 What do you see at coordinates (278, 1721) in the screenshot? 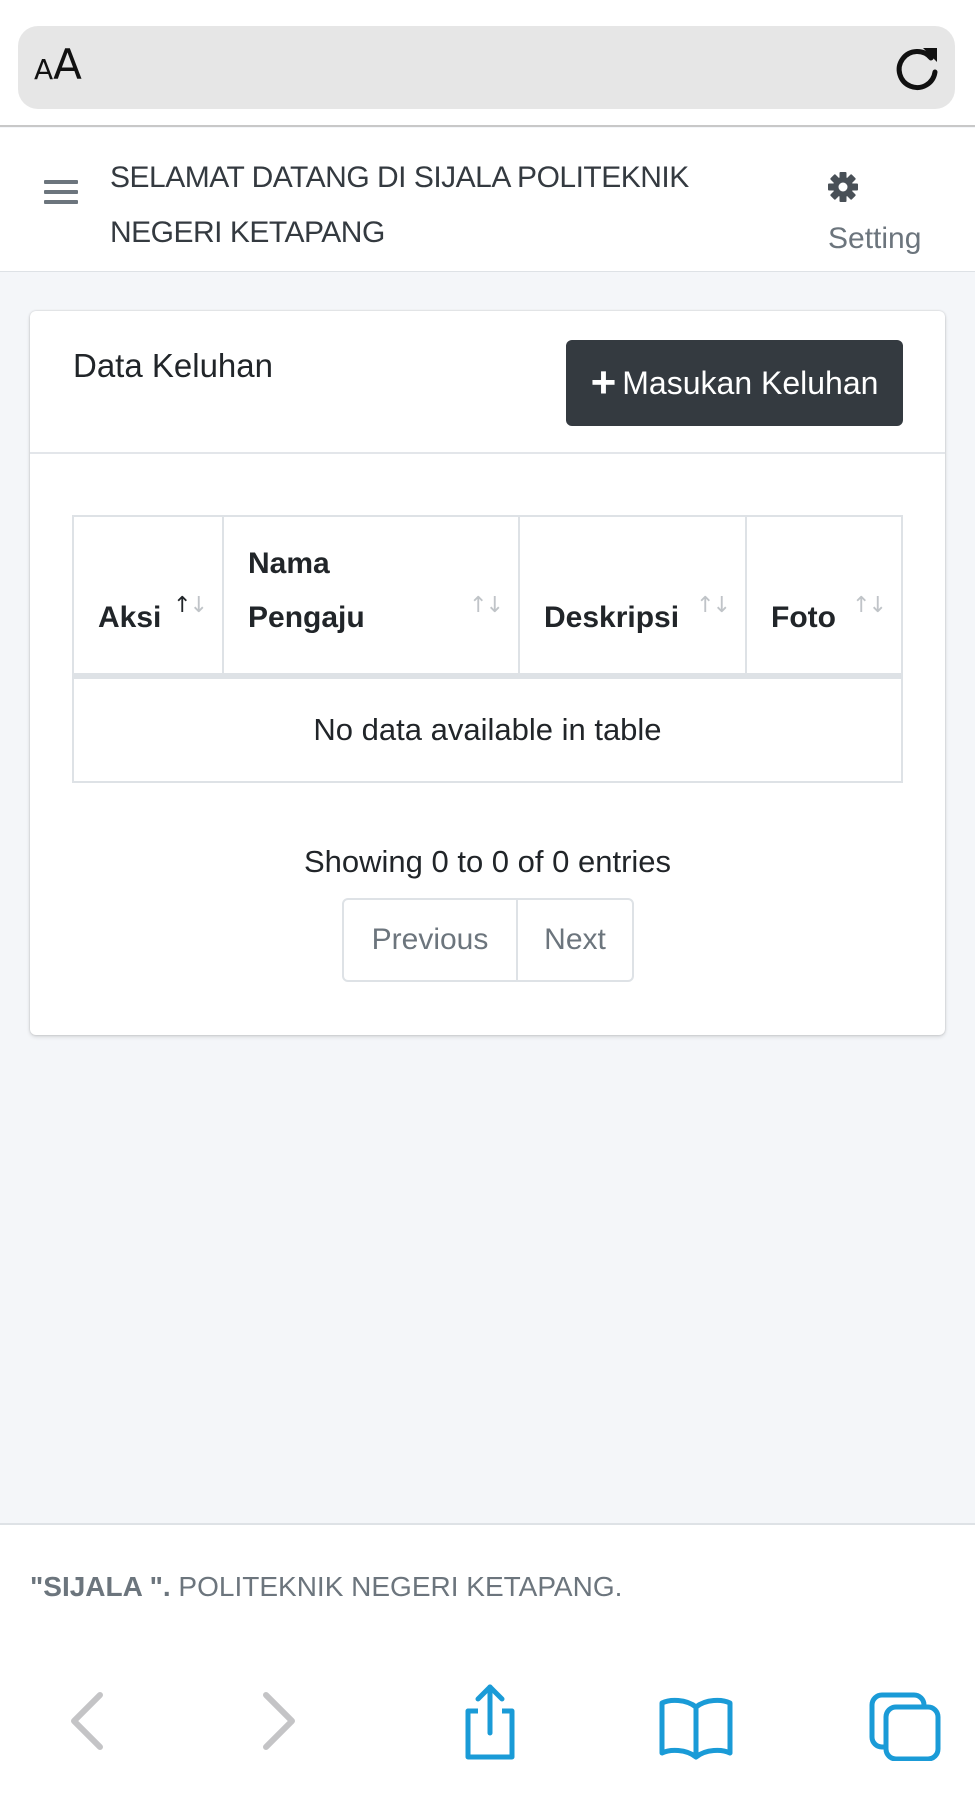
I see `forward-icon` at bounding box center [278, 1721].